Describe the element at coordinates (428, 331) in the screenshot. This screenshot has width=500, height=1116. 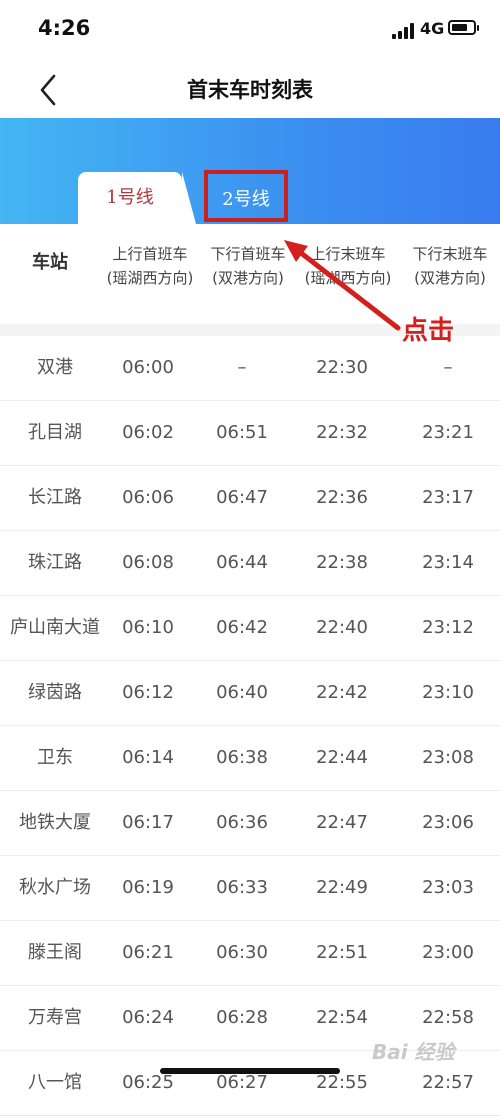
I see `annotation-label: 点击` at that location.